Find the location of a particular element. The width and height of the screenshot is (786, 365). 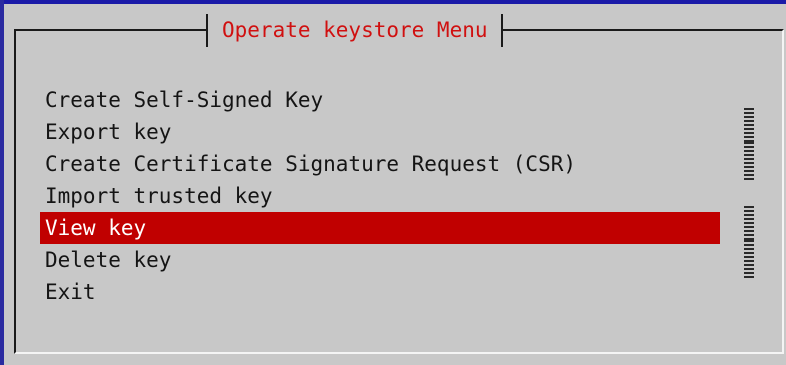

menu-item-import-trusted-key: Import trusted key is located at coordinates (380, 196).